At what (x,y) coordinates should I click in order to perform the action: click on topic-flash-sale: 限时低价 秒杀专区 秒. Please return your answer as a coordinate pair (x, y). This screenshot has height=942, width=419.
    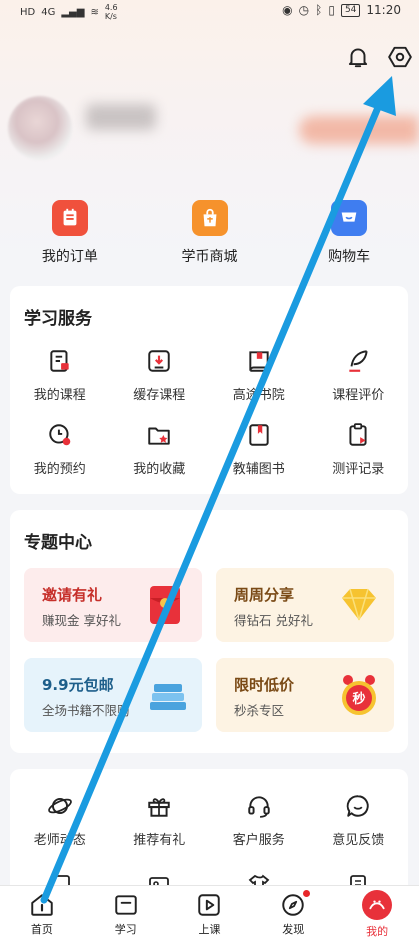
    Looking at the image, I should click on (305, 695).